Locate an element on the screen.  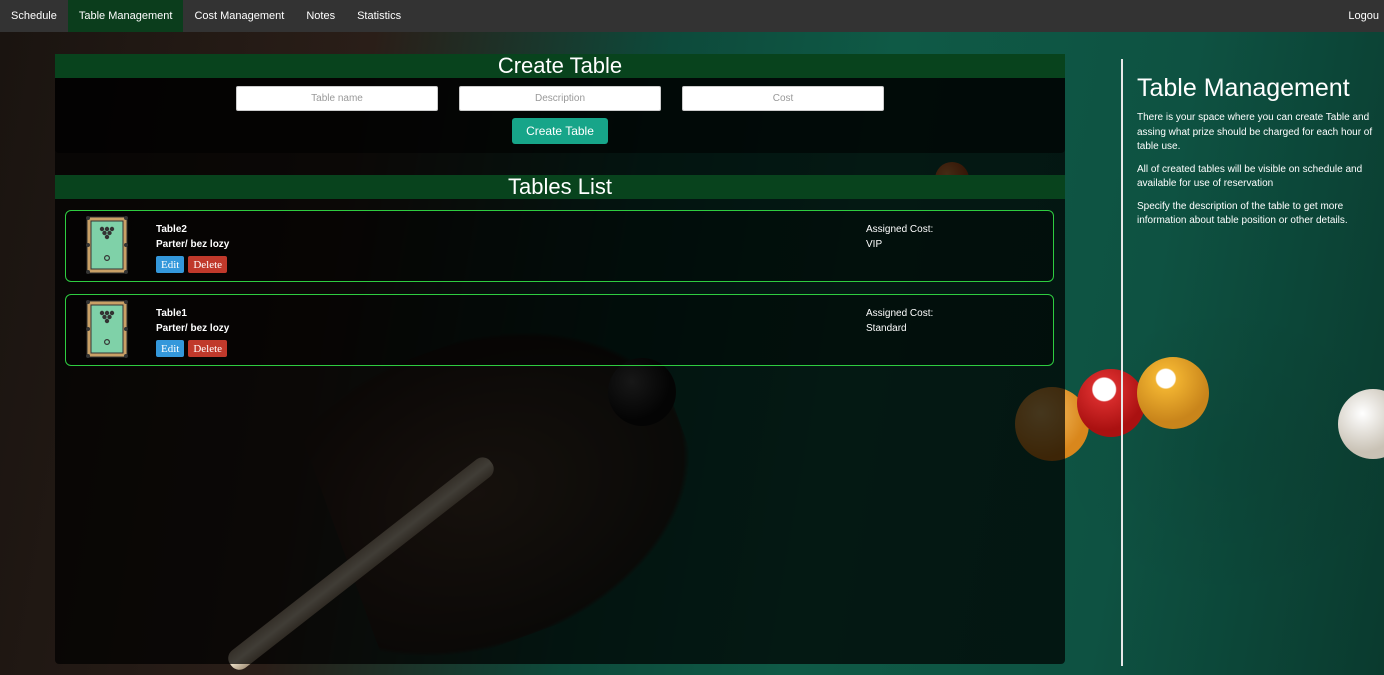
create-table-button: Create Table is located at coordinates (560, 131).